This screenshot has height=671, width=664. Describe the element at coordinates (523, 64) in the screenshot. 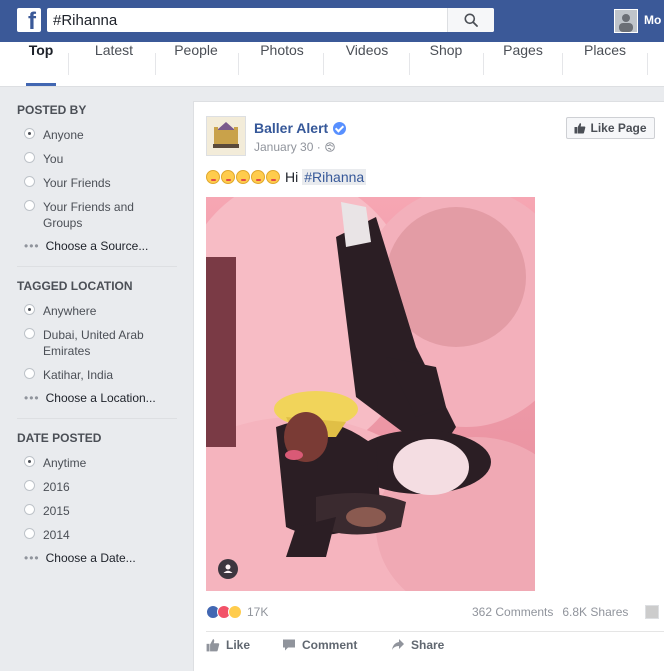

I see `tab-pages: Pages` at that location.